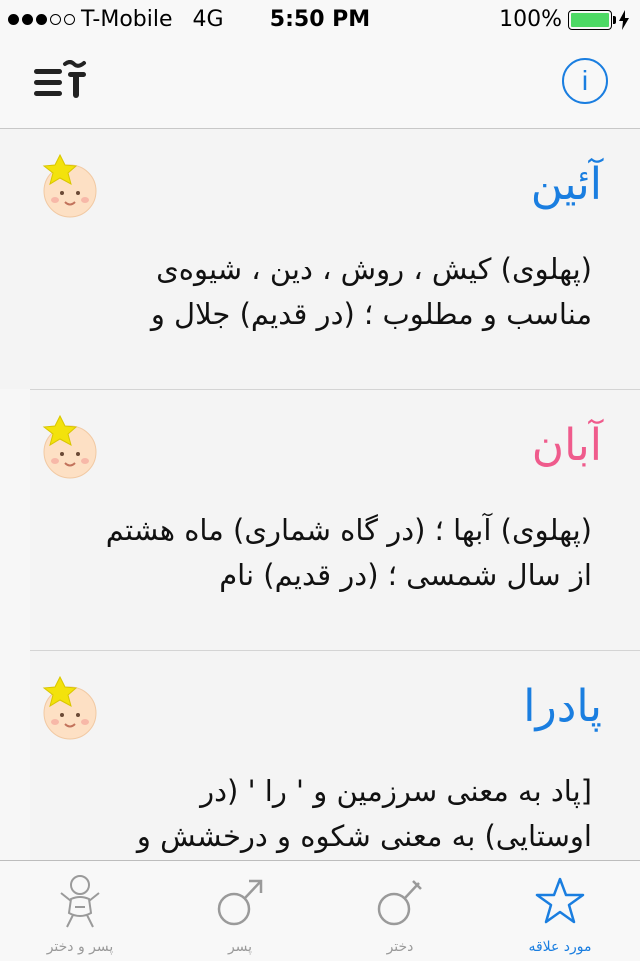 This screenshot has height=961, width=640. Describe the element at coordinates (80, 901) in the screenshot. I see `baby-icon` at that location.